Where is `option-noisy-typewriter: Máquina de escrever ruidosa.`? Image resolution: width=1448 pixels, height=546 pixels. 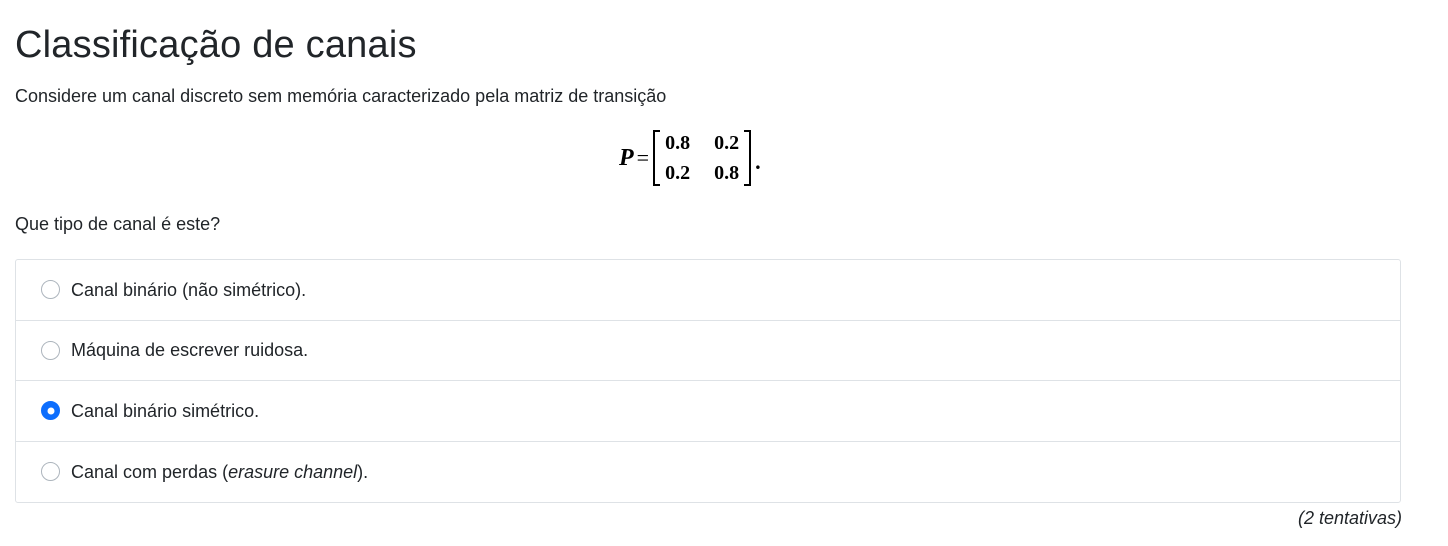
option-noisy-typewriter: Máquina de escrever ruidosa. is located at coordinates (708, 351).